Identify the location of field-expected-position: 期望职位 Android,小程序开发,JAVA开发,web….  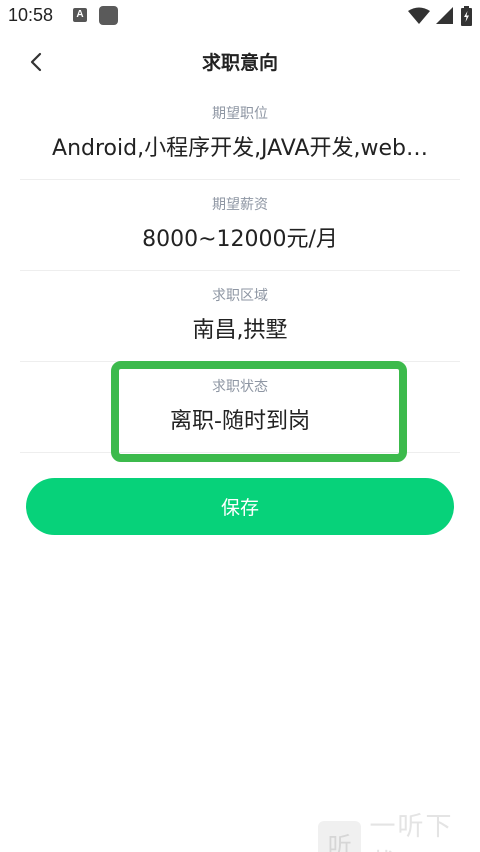
(240, 134).